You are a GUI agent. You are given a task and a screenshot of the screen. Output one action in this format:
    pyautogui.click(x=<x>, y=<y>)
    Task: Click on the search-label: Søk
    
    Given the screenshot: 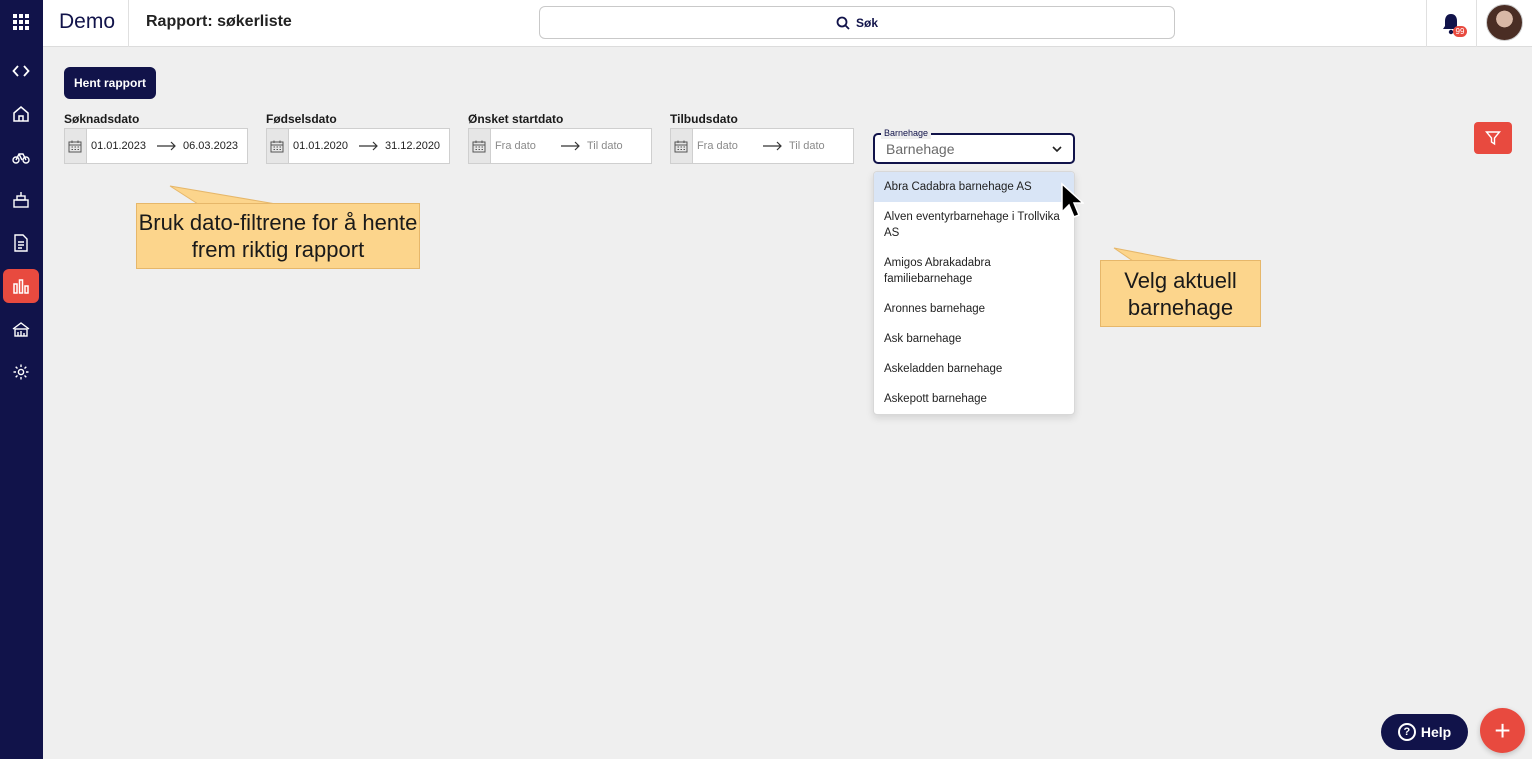 What is the action you would take?
    pyautogui.click(x=866, y=22)
    